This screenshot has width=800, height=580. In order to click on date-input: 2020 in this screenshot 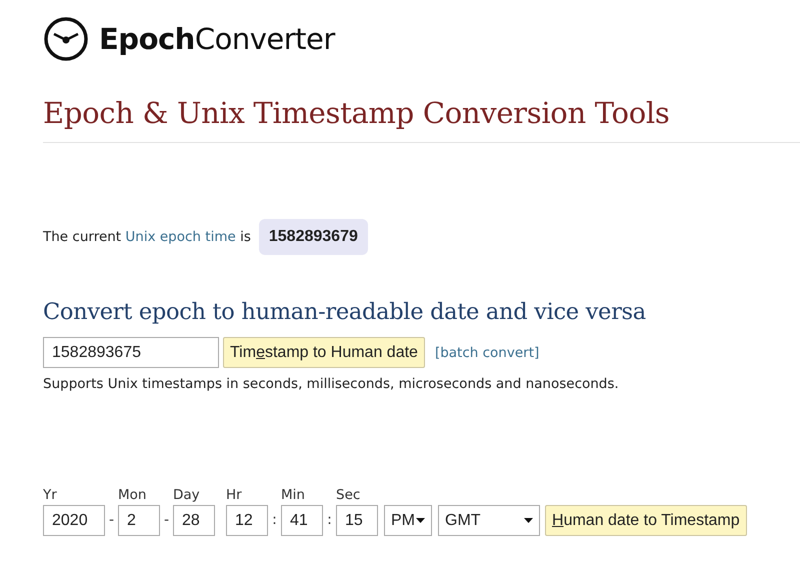, I will do `click(74, 520)`.